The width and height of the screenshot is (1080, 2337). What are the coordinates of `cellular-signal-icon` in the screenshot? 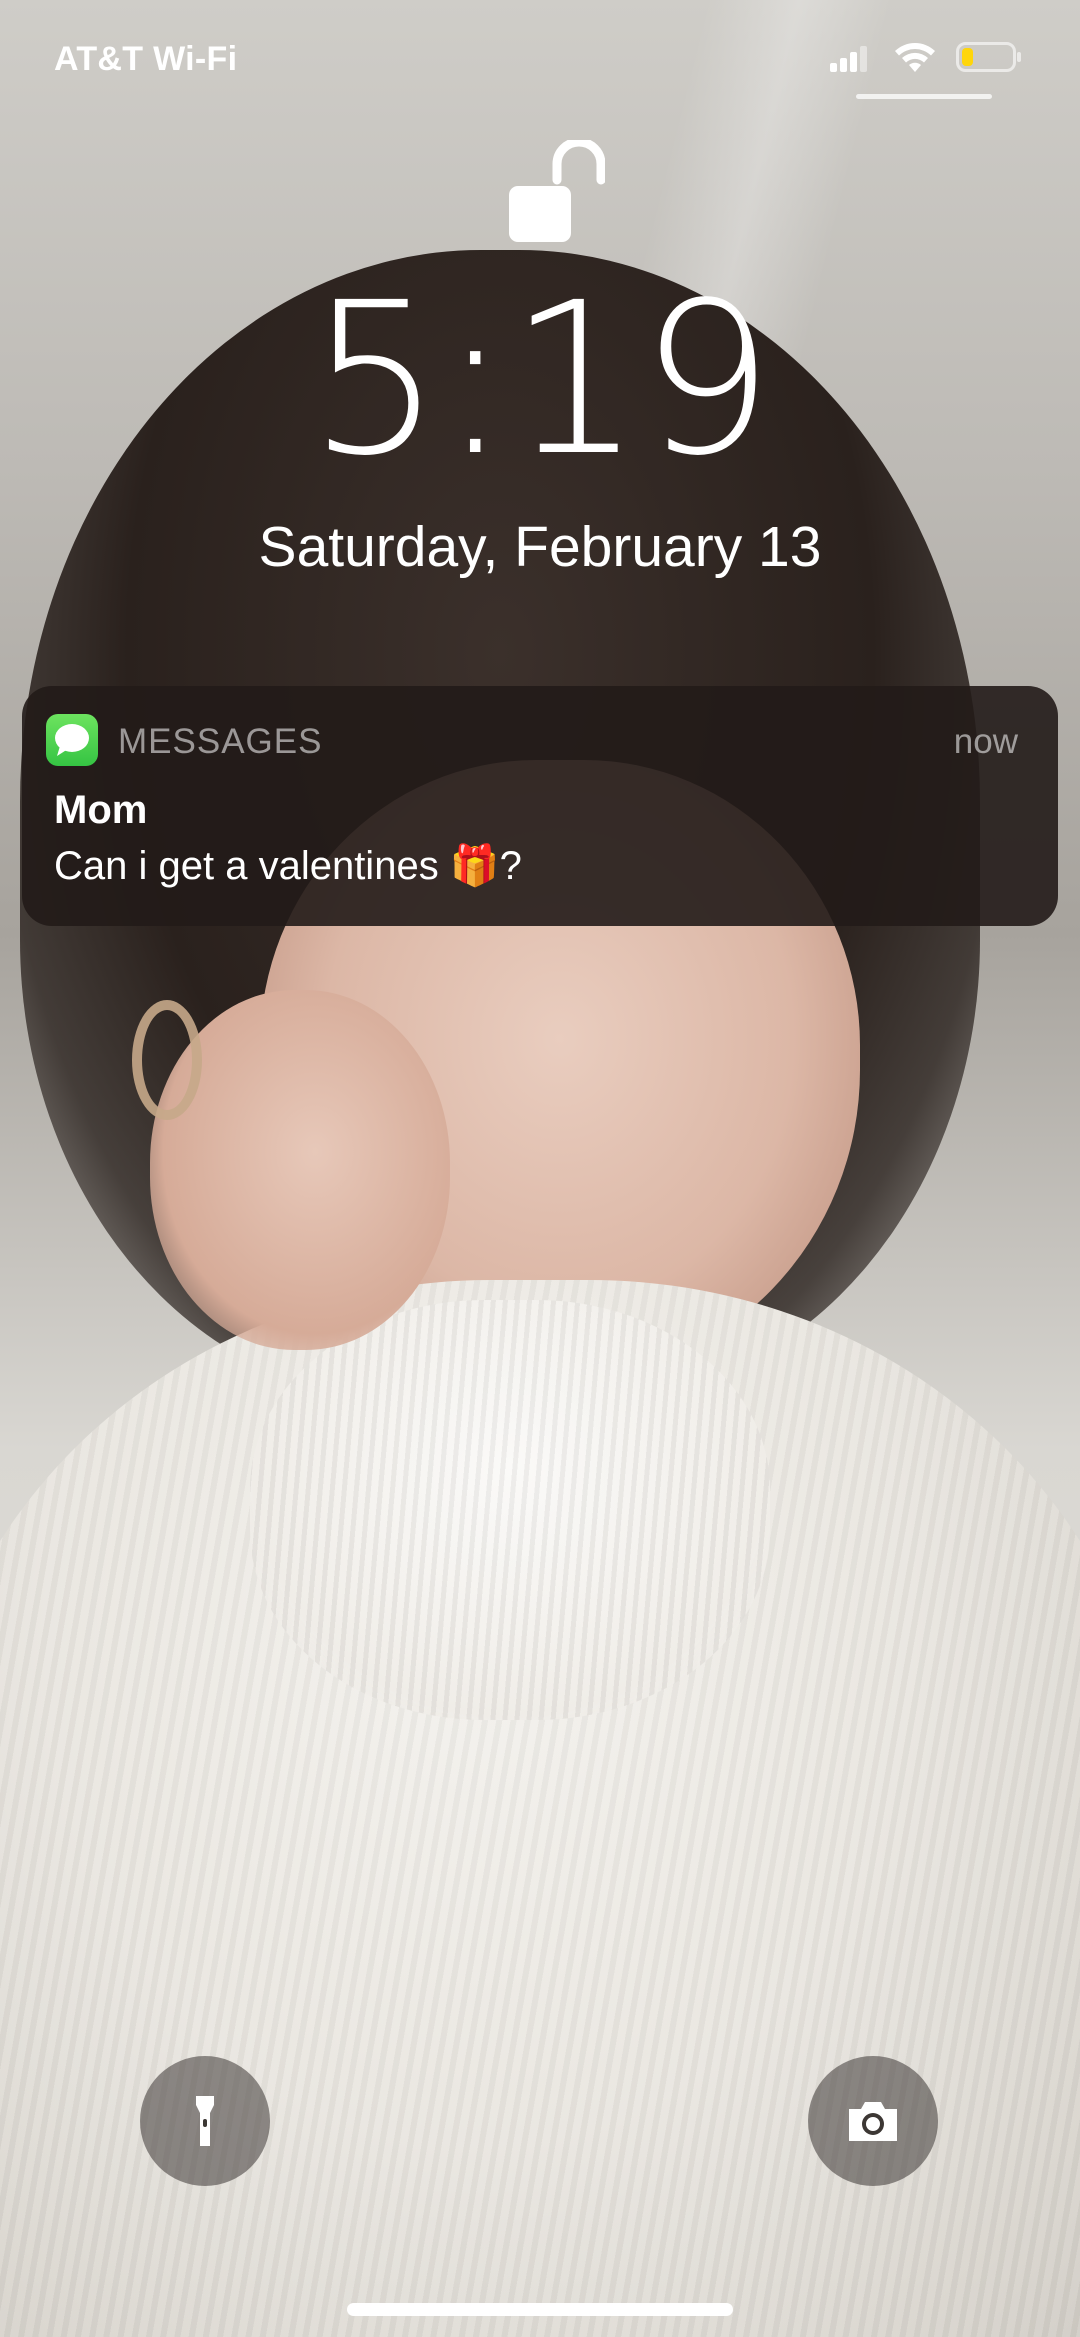 It's located at (850, 59).